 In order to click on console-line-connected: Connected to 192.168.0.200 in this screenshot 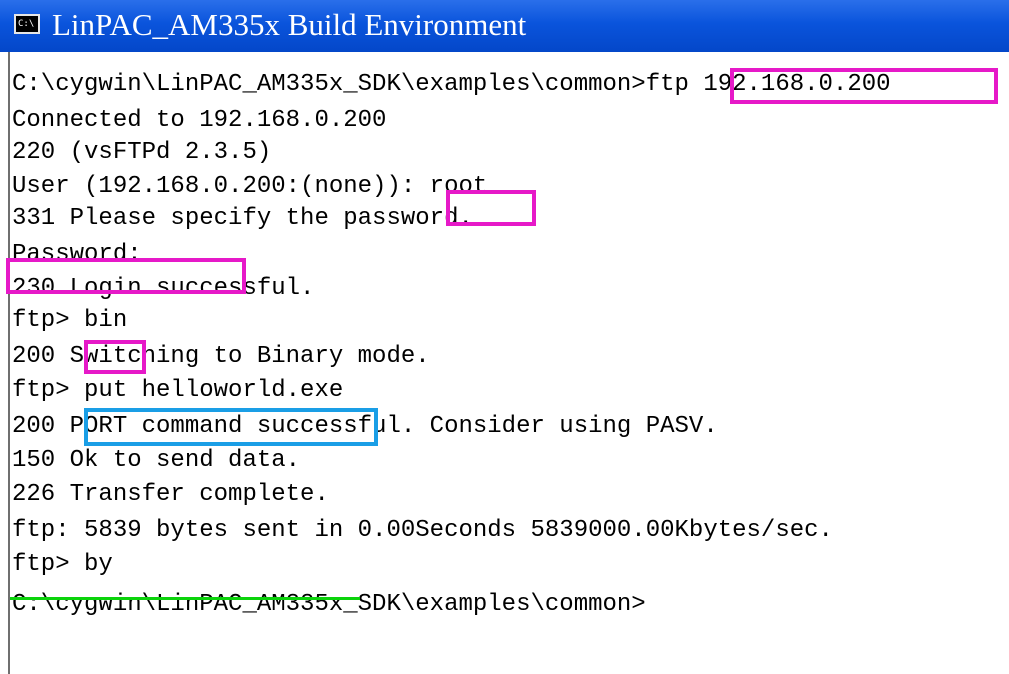, I will do `click(199, 120)`.